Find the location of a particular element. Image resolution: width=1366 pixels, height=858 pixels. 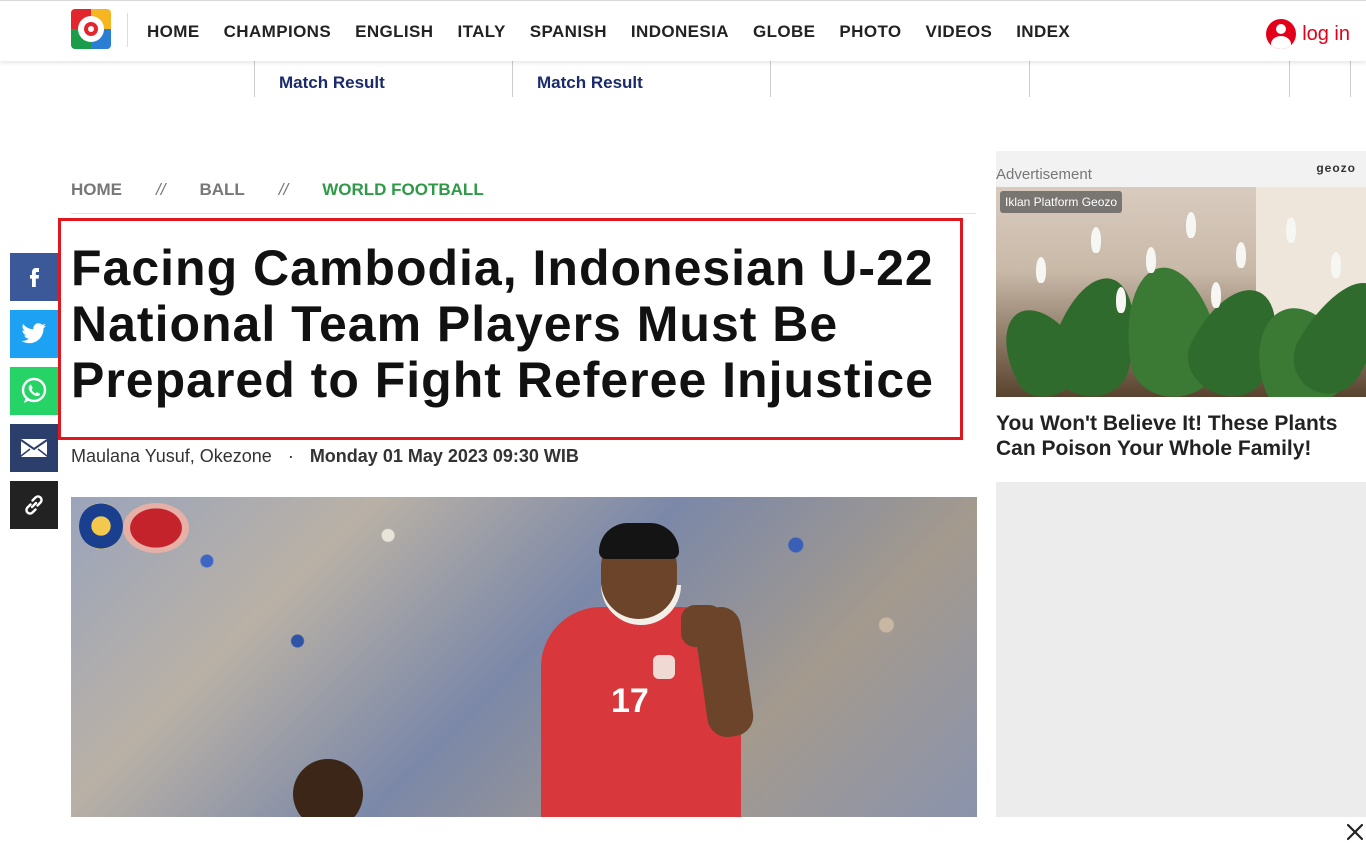

nav-english: ENGLISH is located at coordinates (394, 32).